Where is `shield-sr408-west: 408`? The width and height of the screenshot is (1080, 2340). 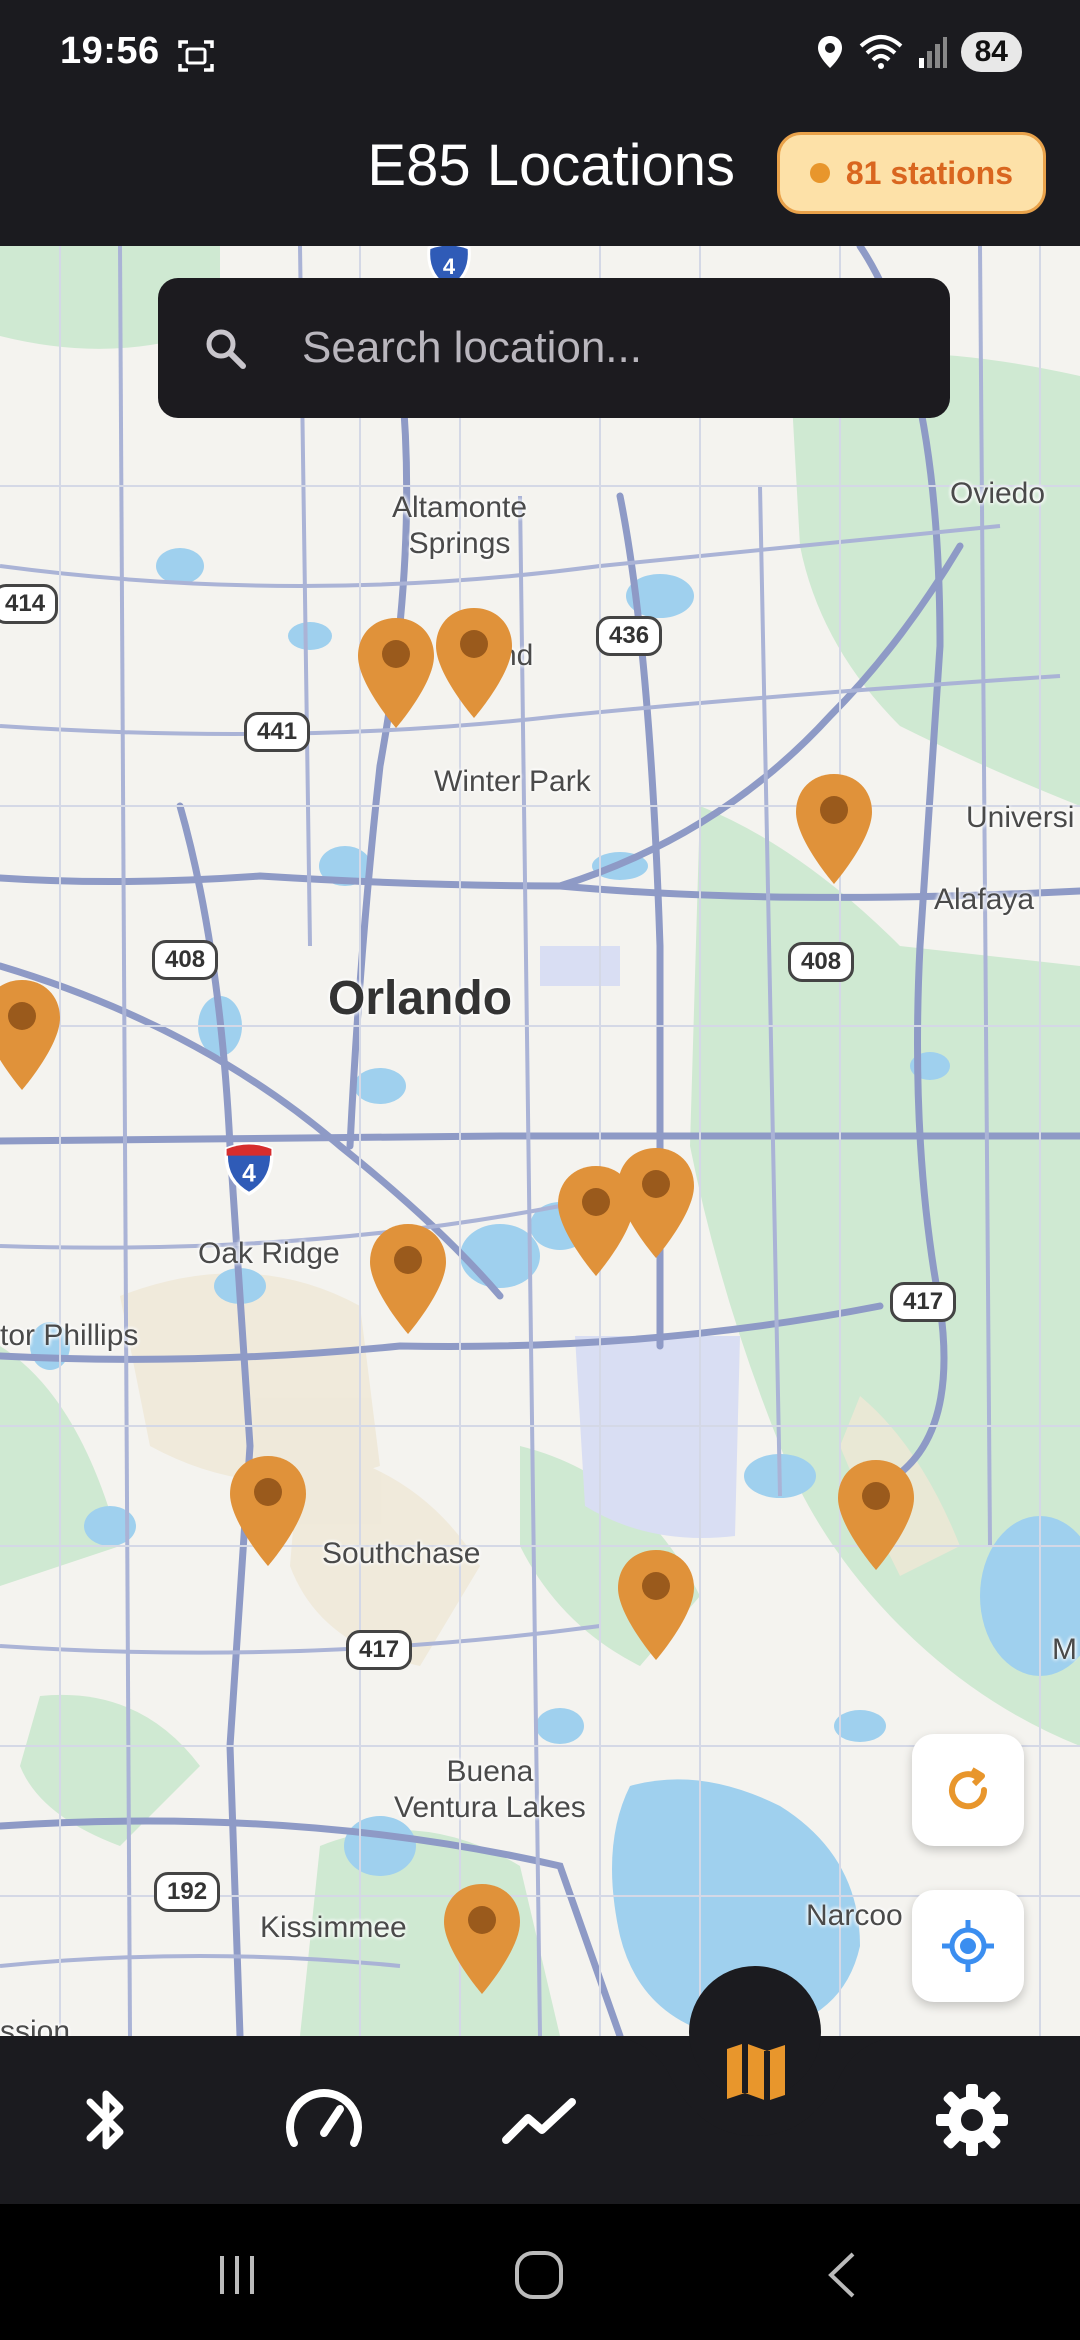
shield-sr408-west: 408 is located at coordinates (185, 960).